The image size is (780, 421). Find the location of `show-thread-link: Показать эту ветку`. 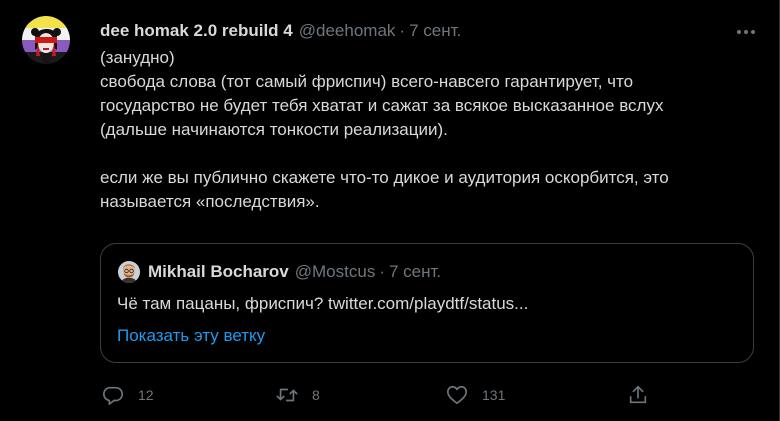

show-thread-link: Показать эту ветку is located at coordinates (191, 336).